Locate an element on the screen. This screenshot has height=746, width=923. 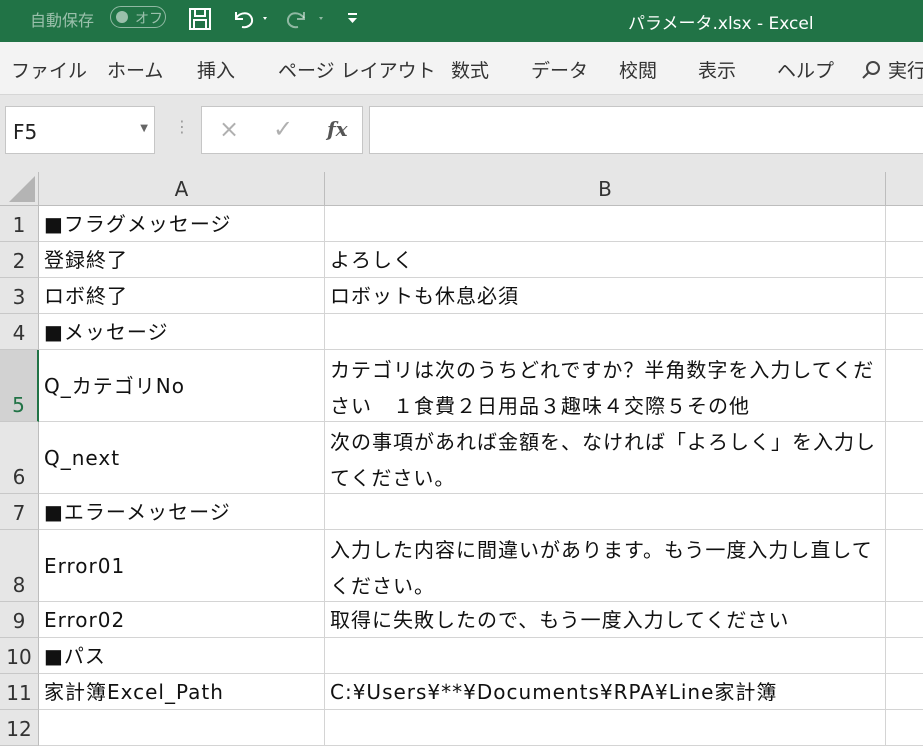
customize-toolbar-icon is located at coordinates (353, 19).